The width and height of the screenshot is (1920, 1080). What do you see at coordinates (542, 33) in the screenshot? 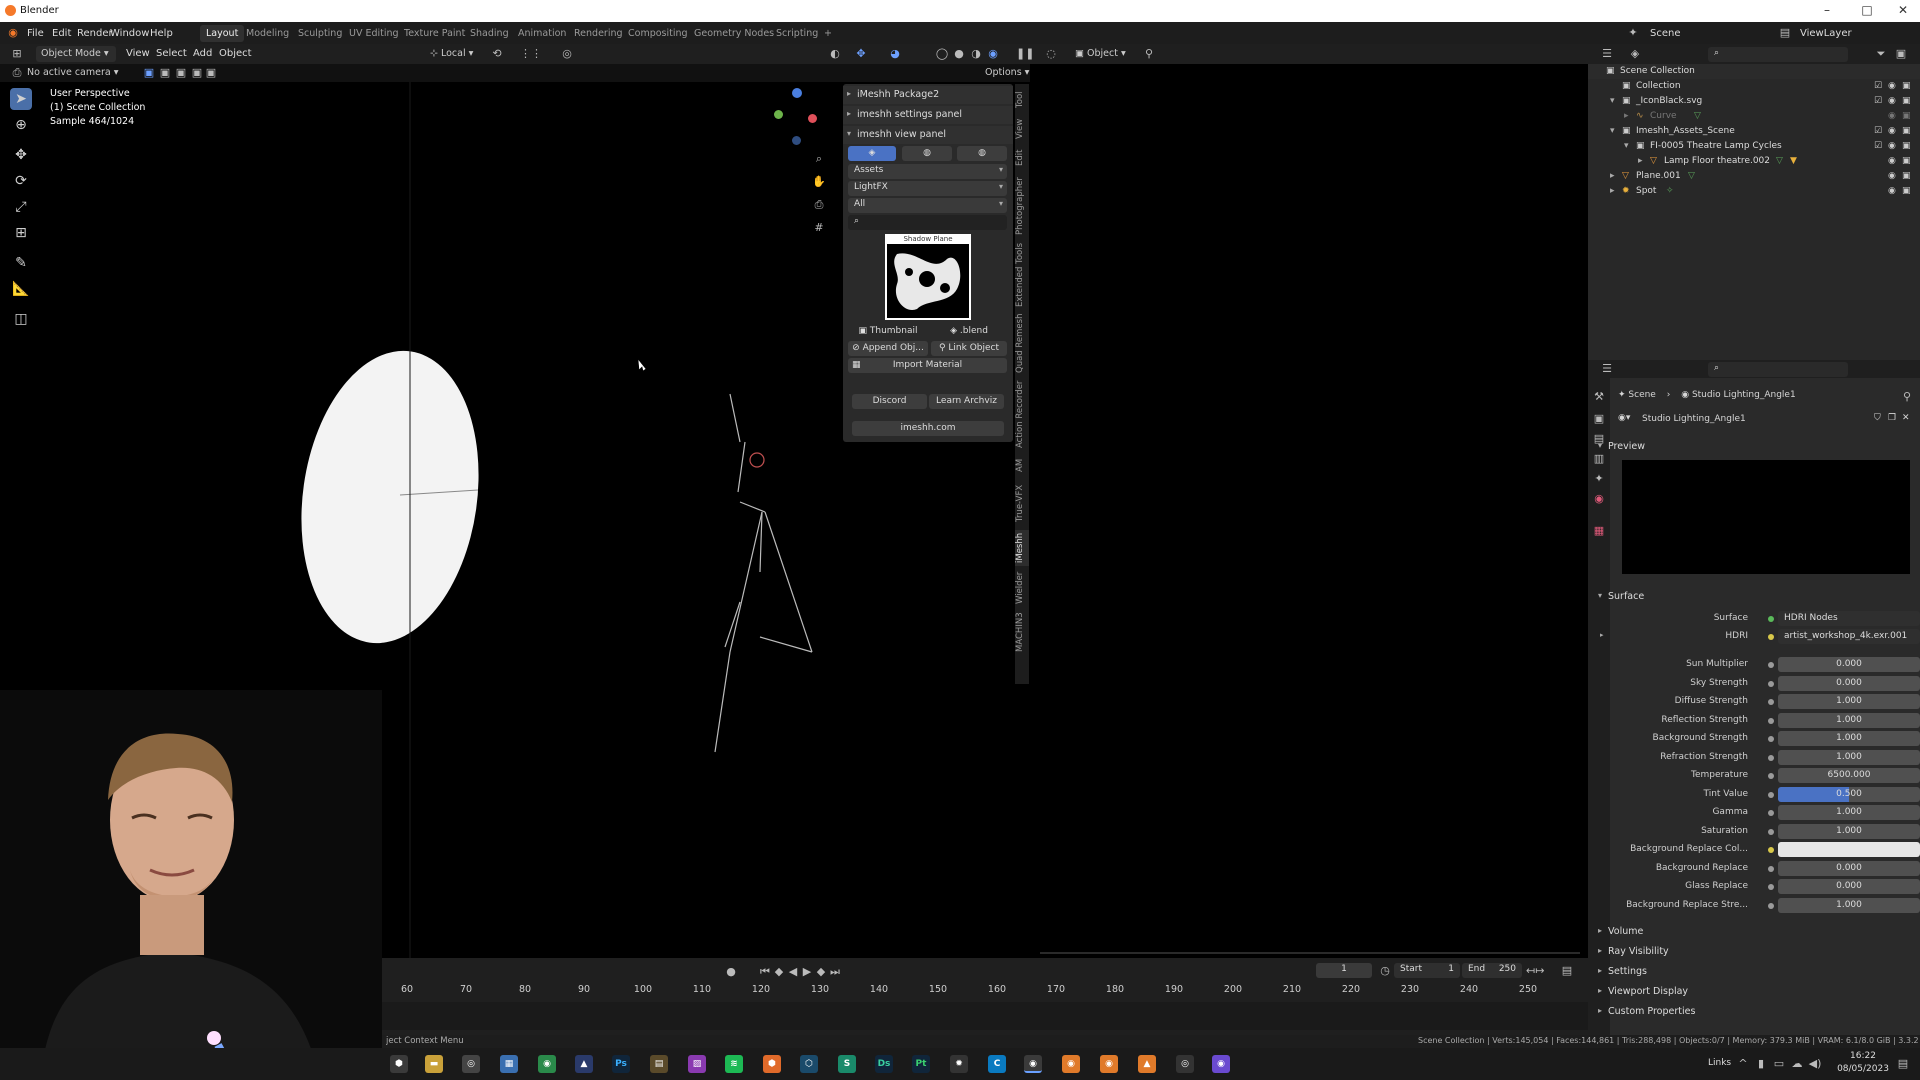
I see `tab-animation: Animation` at bounding box center [542, 33].